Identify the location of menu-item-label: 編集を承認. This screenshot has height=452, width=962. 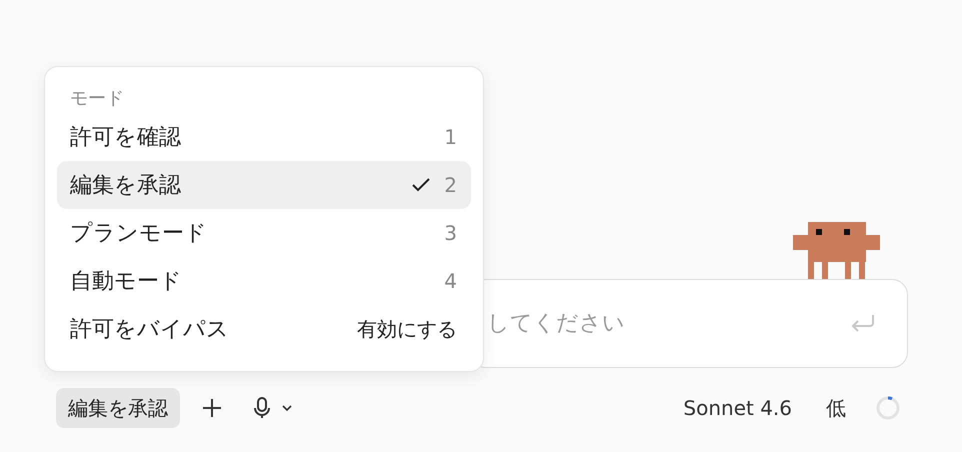
(125, 186).